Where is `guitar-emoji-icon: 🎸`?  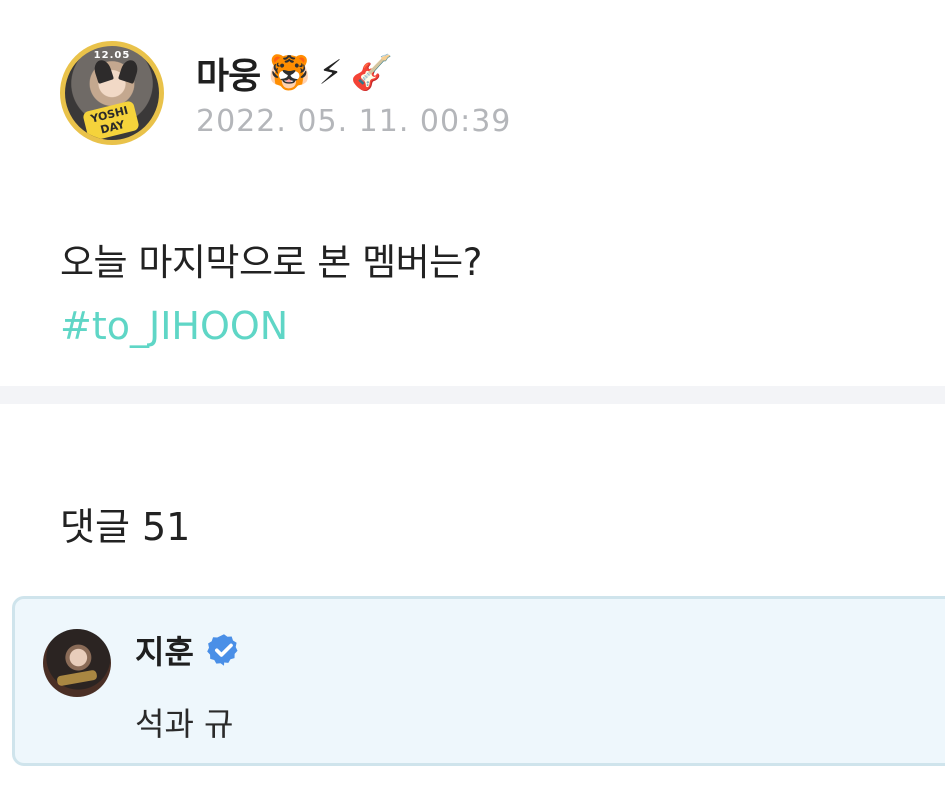 guitar-emoji-icon: 🎸 is located at coordinates (371, 72).